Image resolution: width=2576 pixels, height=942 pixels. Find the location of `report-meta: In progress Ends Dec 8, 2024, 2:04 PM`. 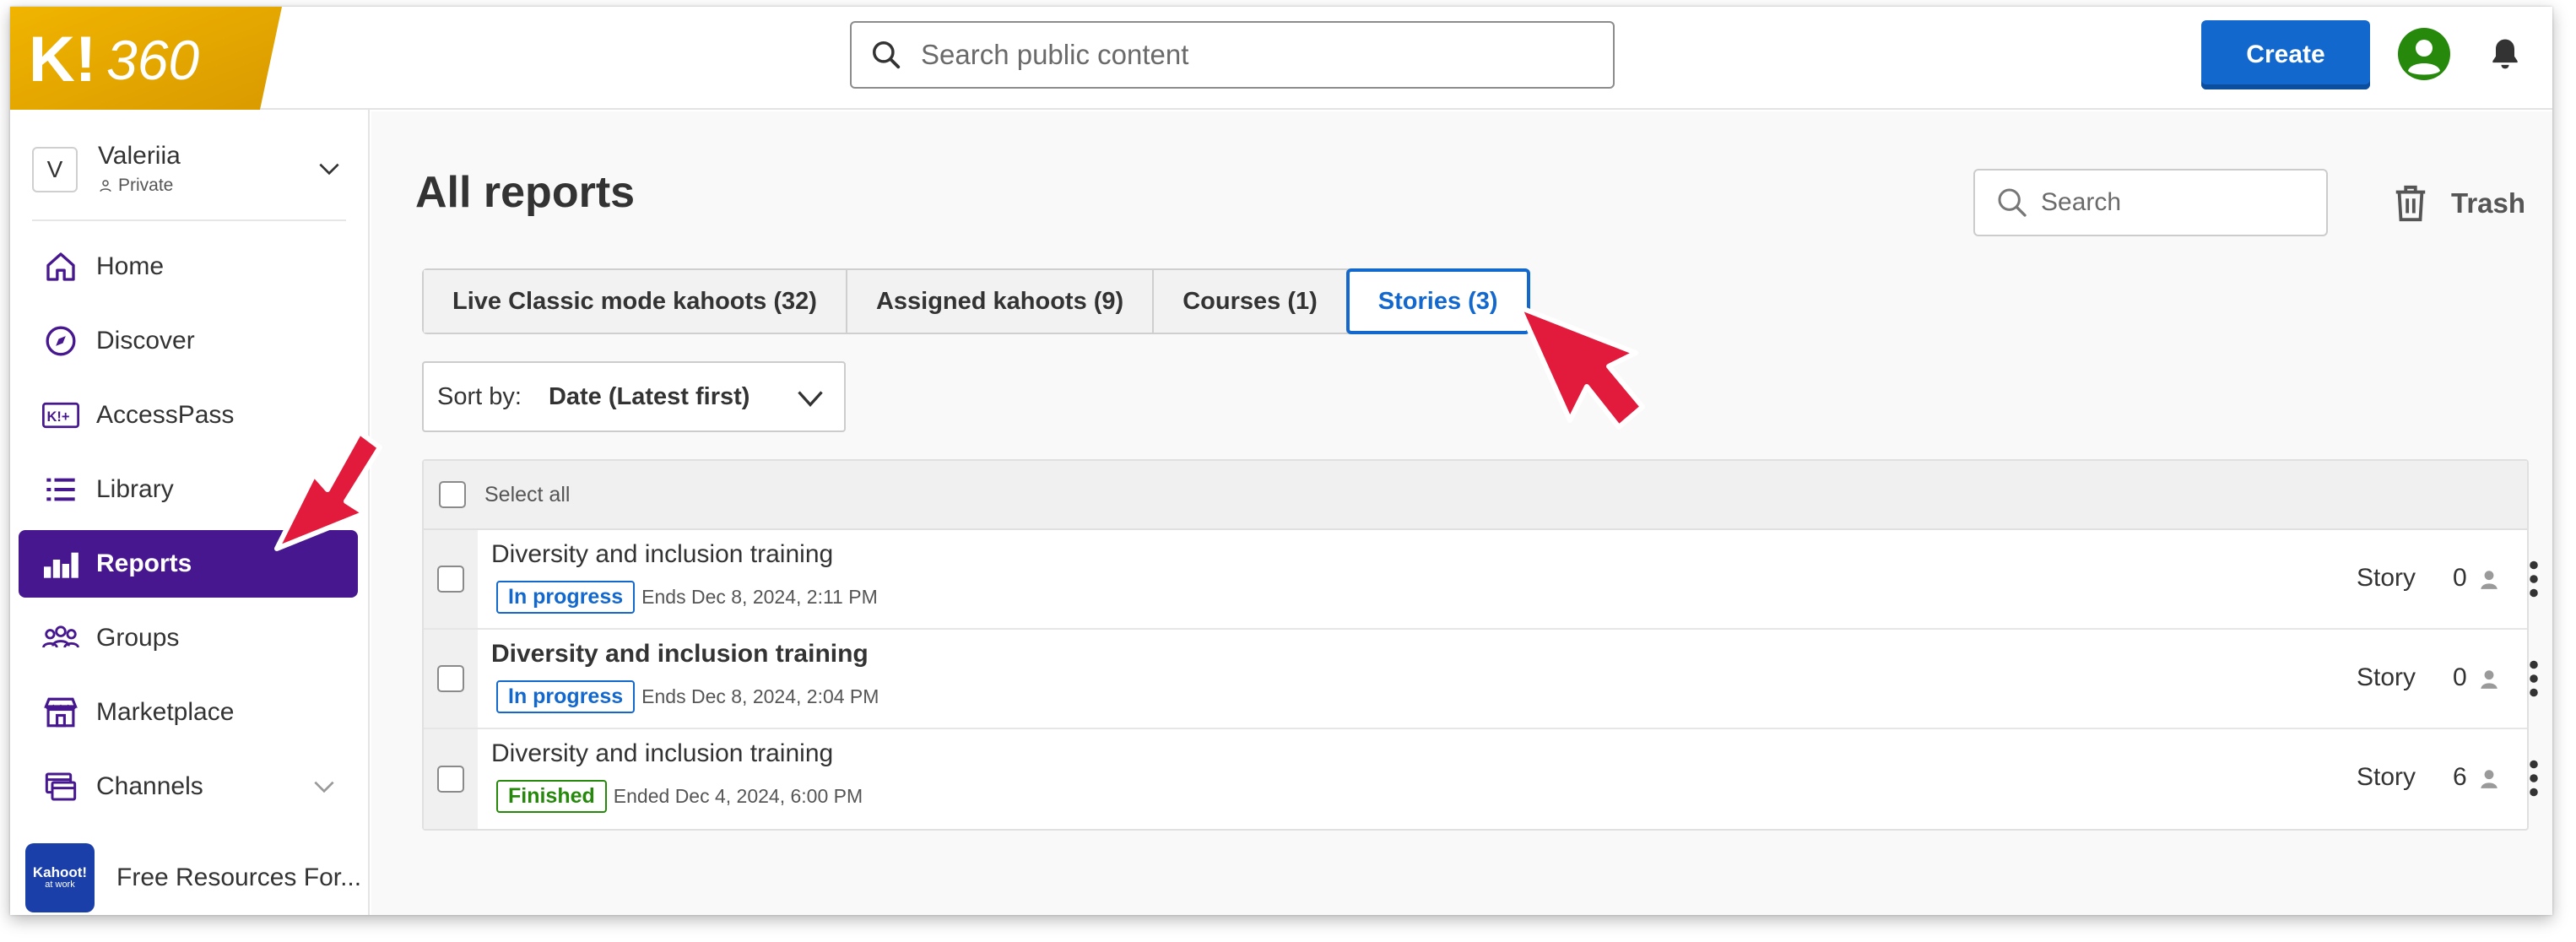

report-meta: In progress Ends Dec 8, 2024, 2:04 PM is located at coordinates (687, 696).